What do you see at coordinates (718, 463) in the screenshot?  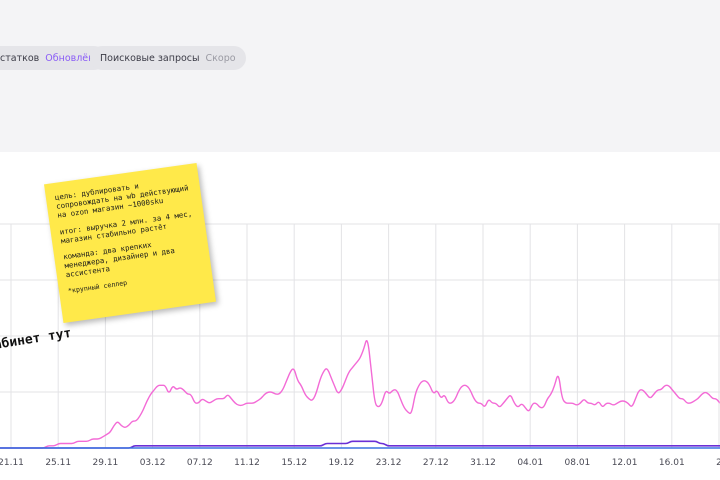 I see `x-tick-label: 2` at bounding box center [718, 463].